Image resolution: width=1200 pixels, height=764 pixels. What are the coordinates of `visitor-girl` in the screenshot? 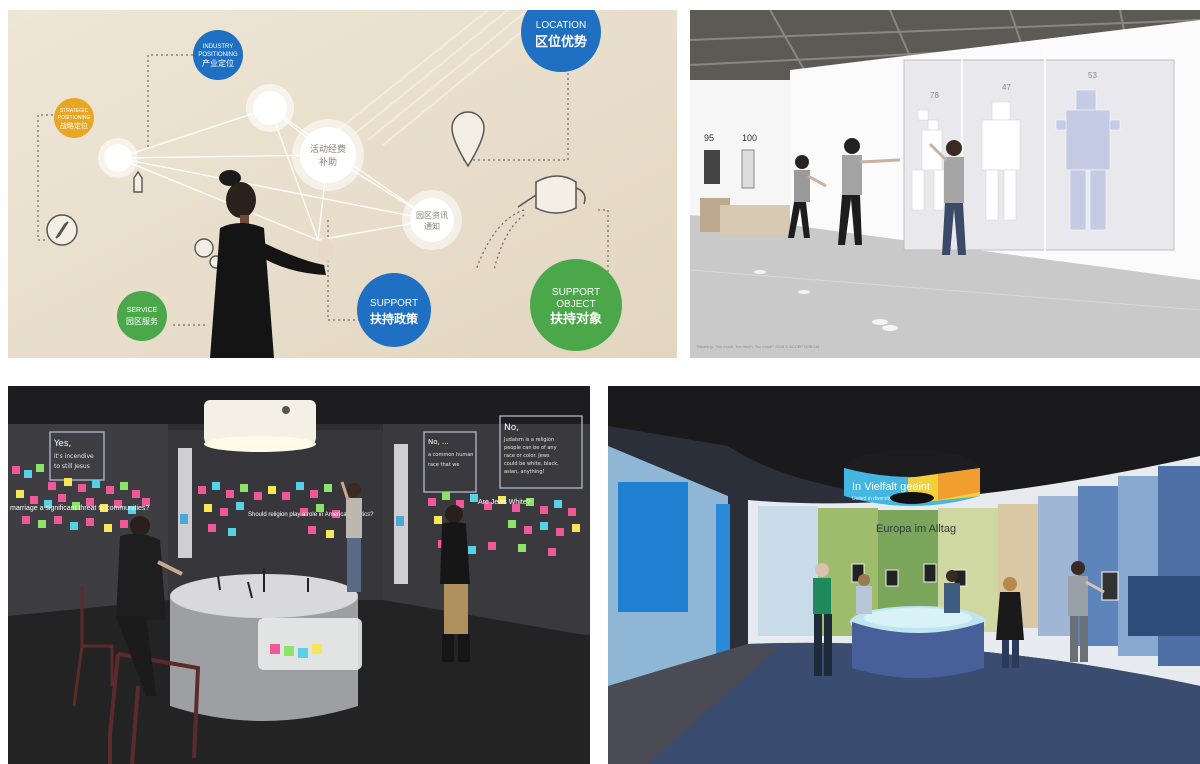 It's located at (864, 594).